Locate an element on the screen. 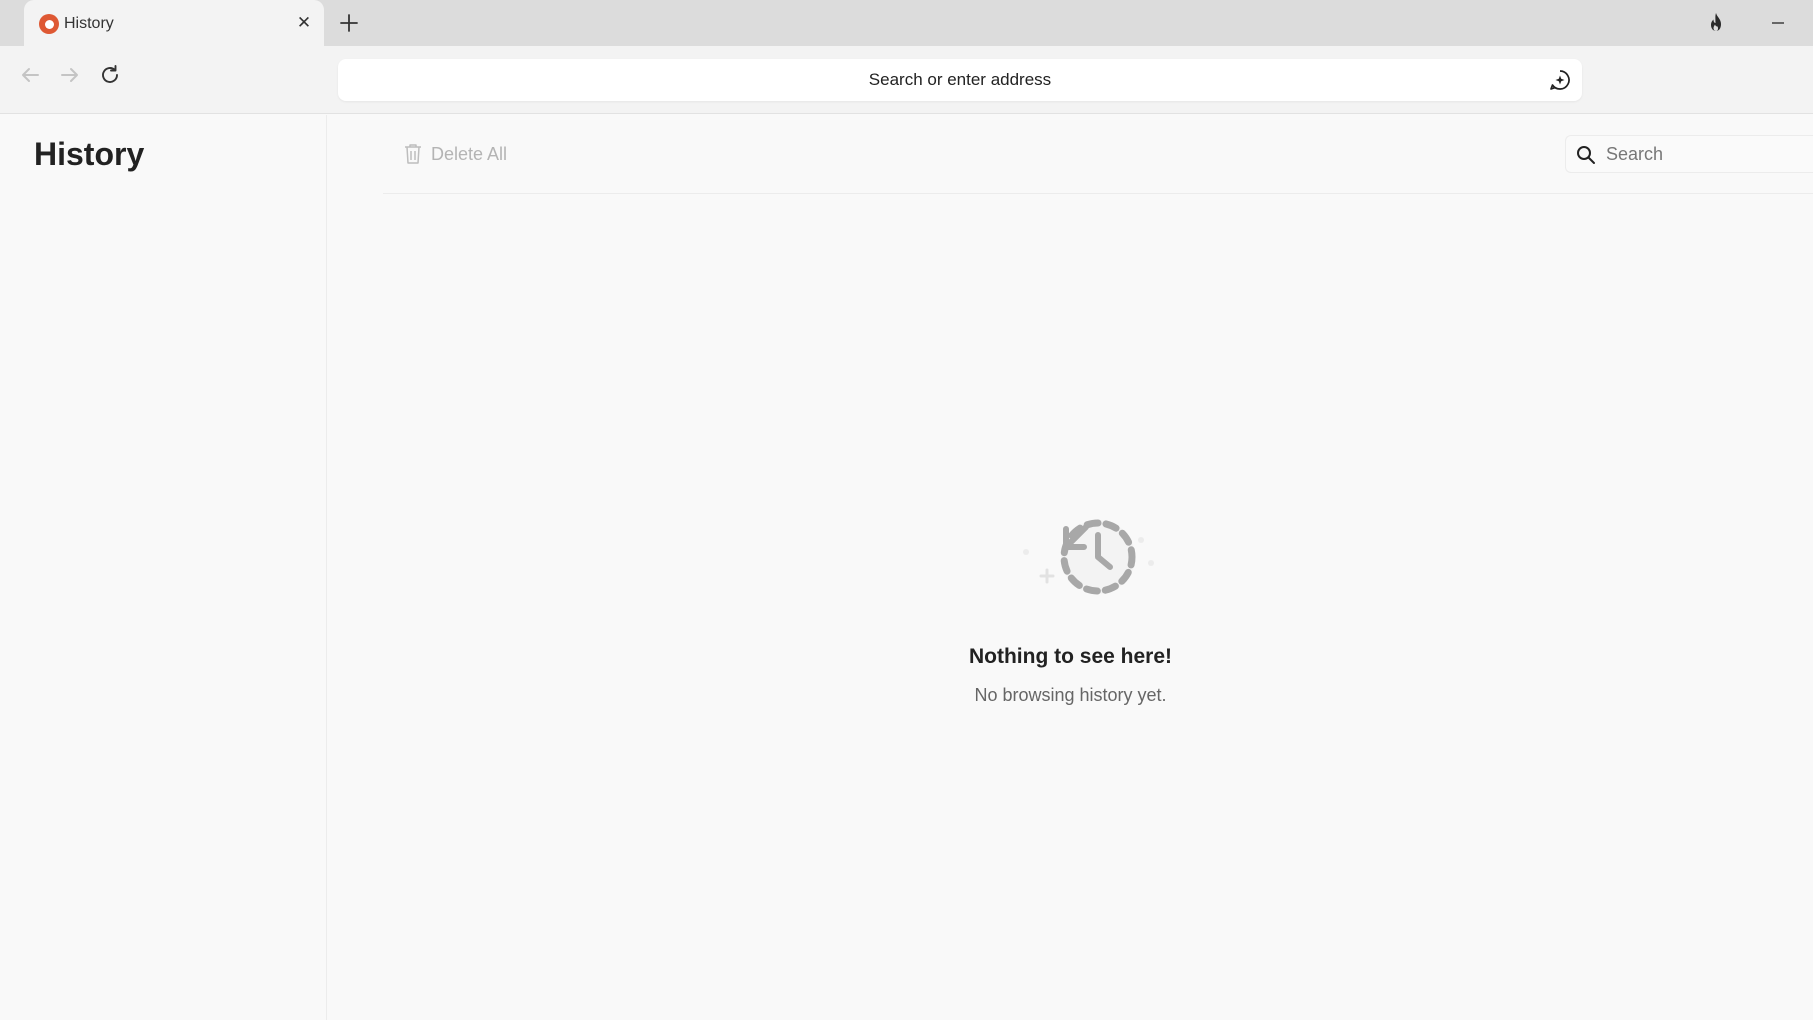  minimize-icon is located at coordinates (1778, 23).